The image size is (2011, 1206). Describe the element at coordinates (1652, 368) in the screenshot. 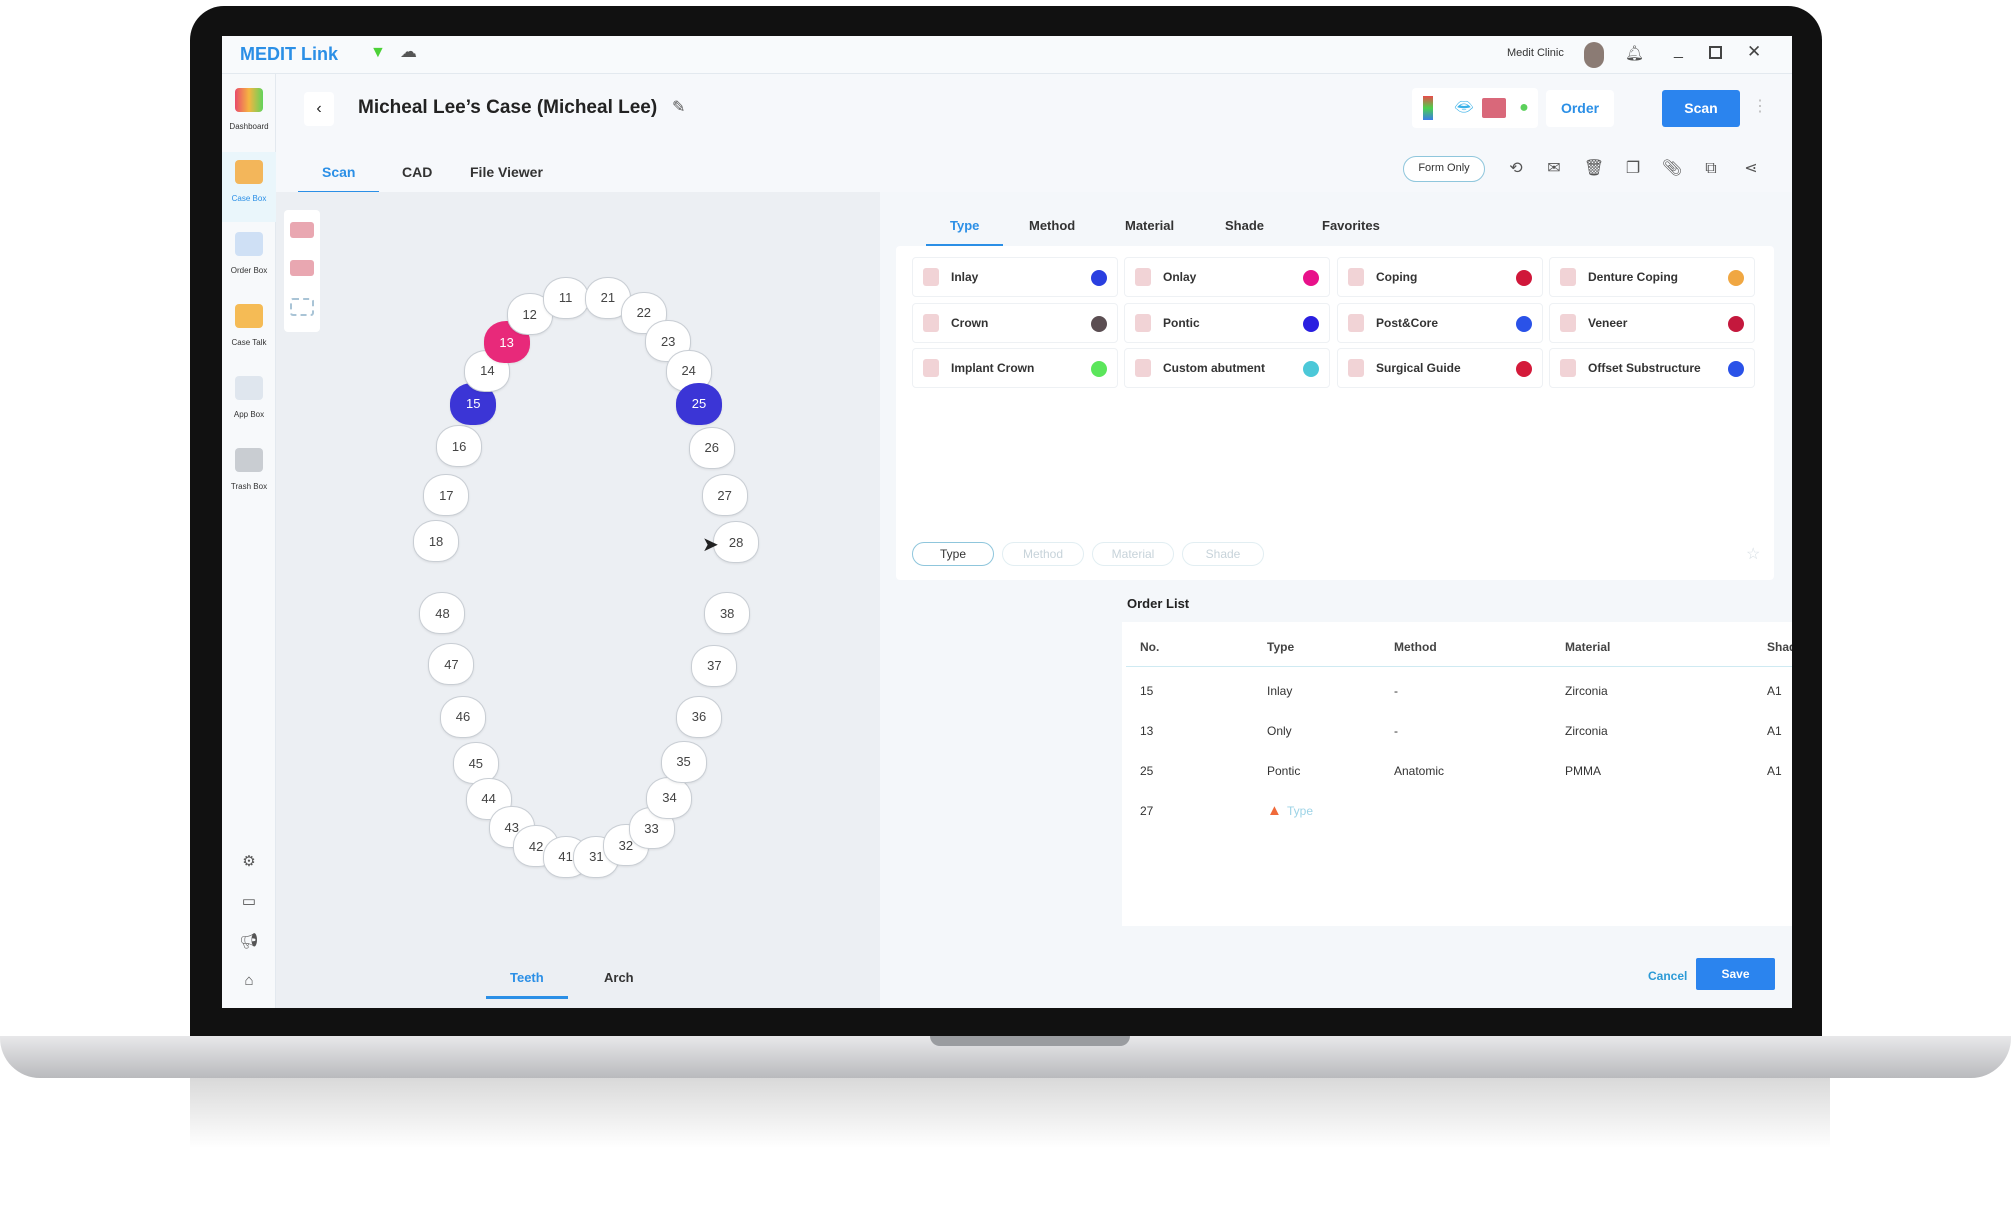

I see `type-card: Offset Substructure` at that location.